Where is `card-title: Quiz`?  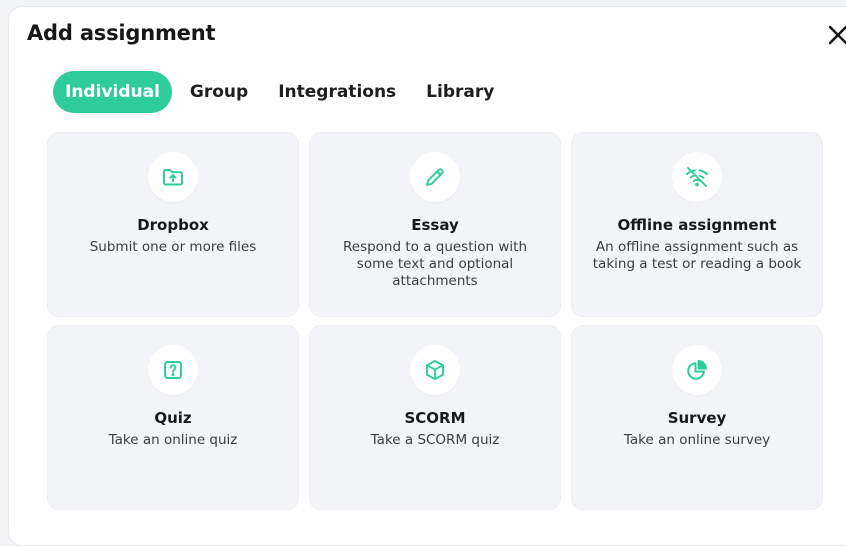
card-title: Quiz is located at coordinates (173, 418).